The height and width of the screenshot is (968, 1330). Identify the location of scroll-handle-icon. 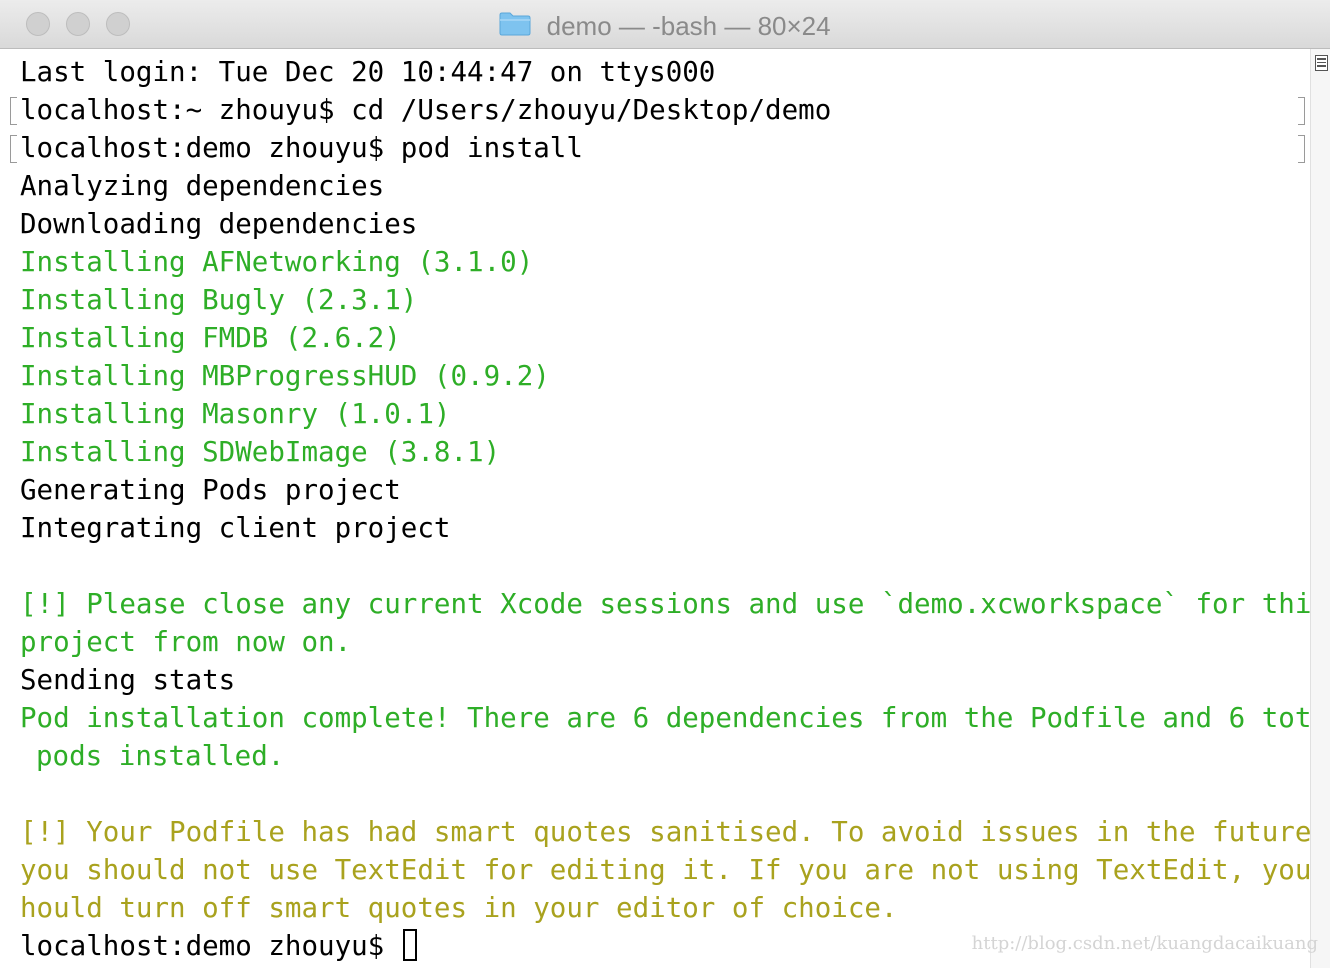
(1321, 63).